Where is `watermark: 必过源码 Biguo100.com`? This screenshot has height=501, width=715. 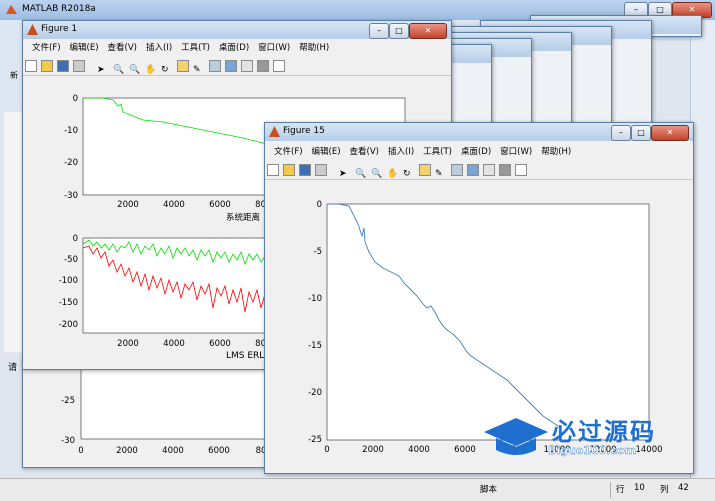
watermark: 必过源码 Biguo100.com is located at coordinates (587, 439).